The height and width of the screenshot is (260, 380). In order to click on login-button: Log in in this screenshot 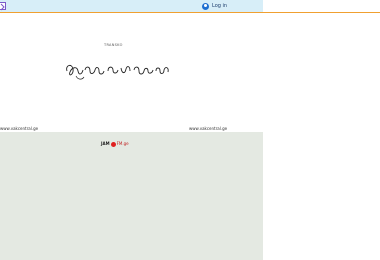, I will do `click(214, 6)`.